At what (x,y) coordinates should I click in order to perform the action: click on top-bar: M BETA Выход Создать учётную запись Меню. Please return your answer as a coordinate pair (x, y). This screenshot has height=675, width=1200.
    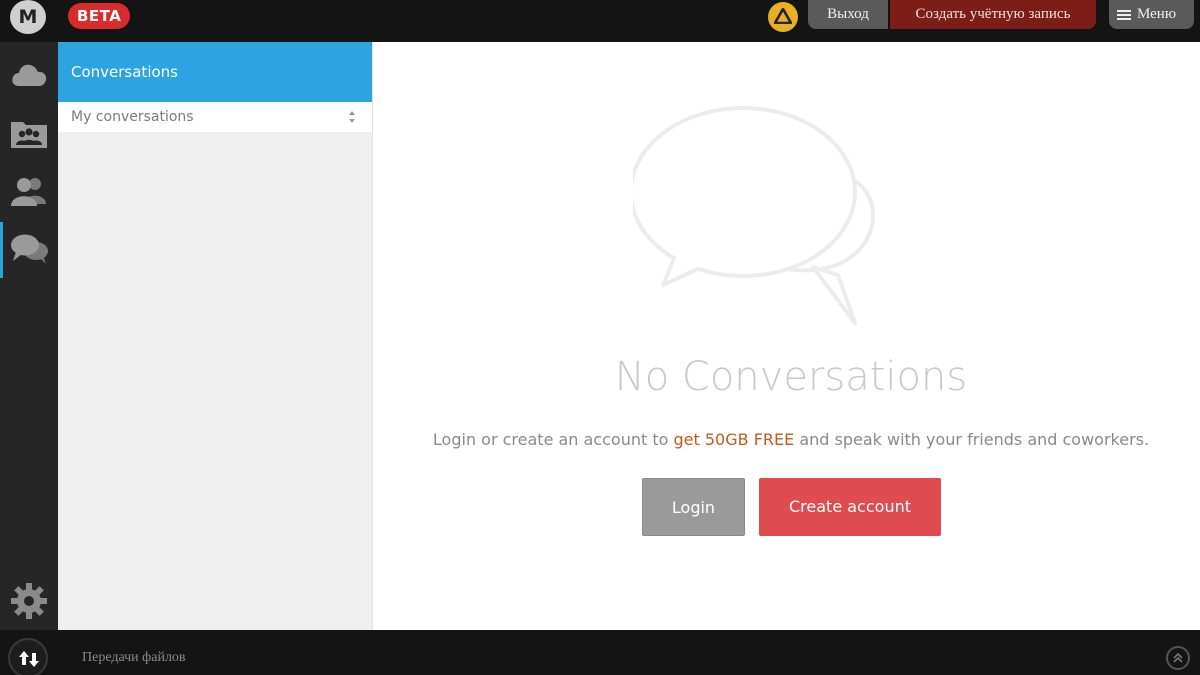
    Looking at the image, I should click on (600, 21).